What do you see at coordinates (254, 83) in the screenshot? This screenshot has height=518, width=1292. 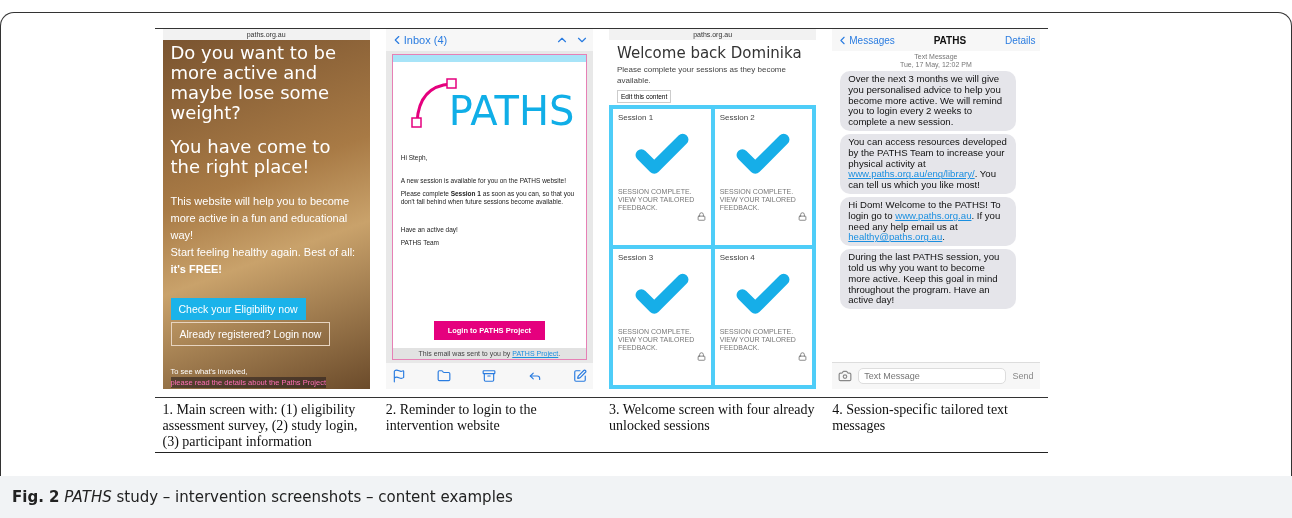 I see `headline: Do you want to be more active and maybe lose some weight?` at bounding box center [254, 83].